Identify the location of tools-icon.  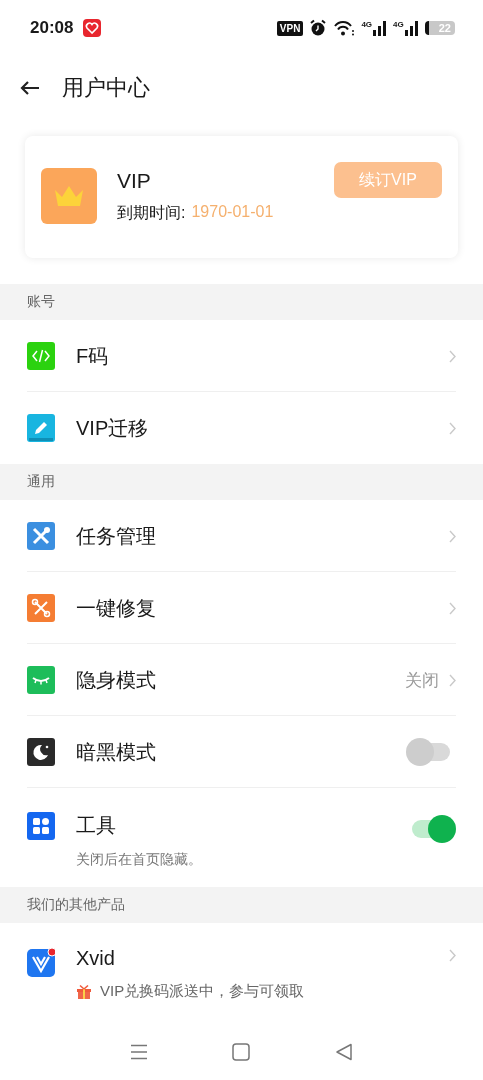
(41, 536).